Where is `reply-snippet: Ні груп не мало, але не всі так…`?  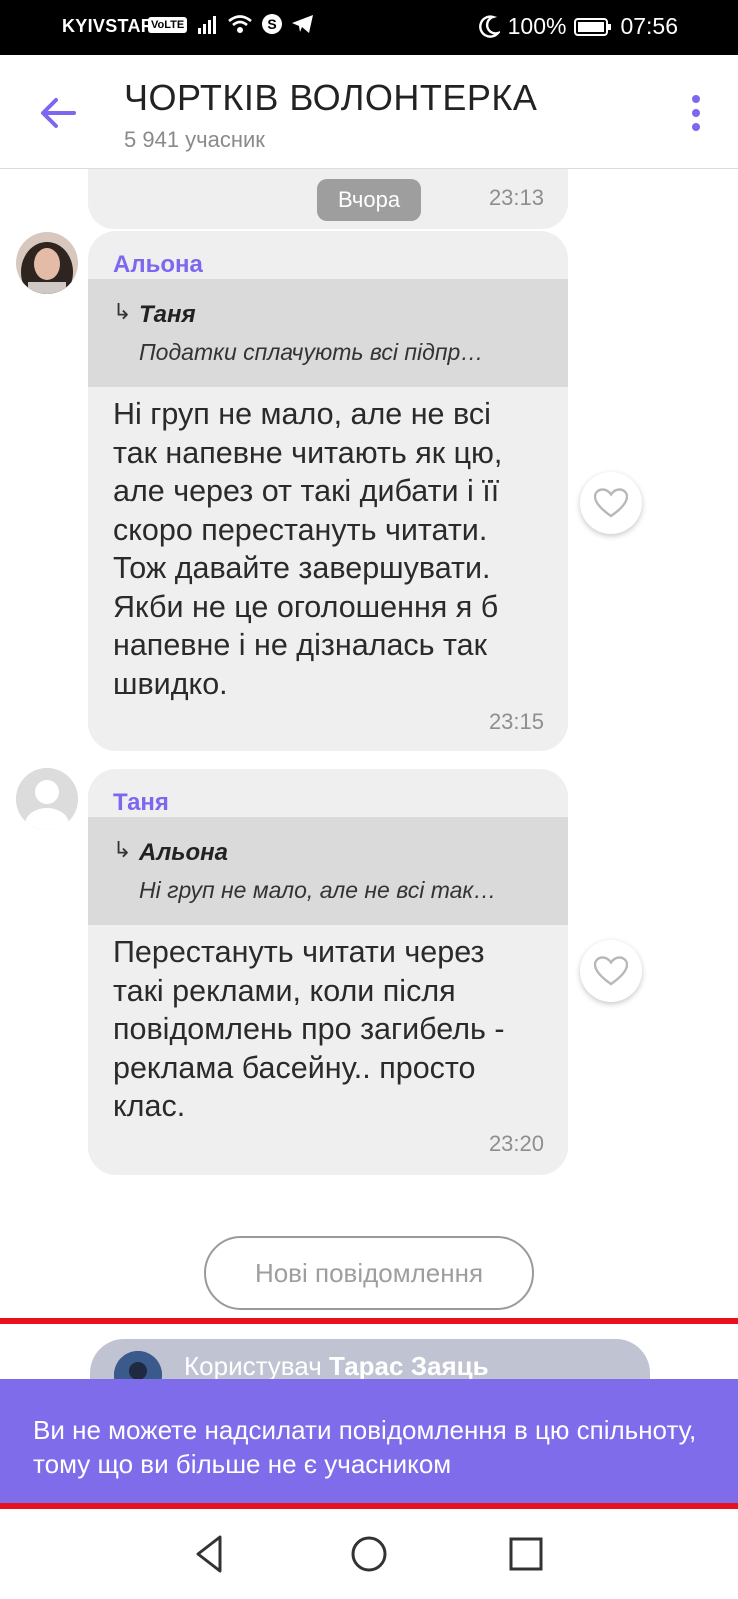 reply-snippet: Ні груп не мало, але не всі так… is located at coordinates (318, 890).